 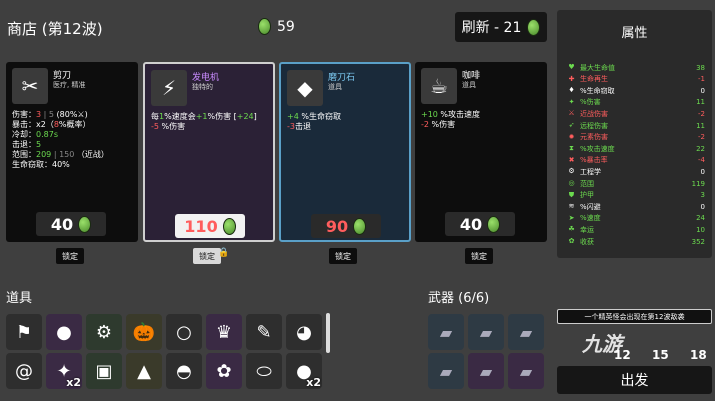 I want to click on item-icon: ✂, so click(x=30, y=86).